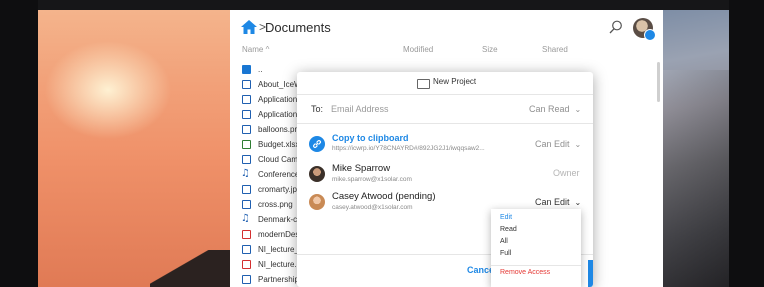 The width and height of the screenshot is (764, 287). I want to click on breadcrumb-current-folder: Documents, so click(298, 27).